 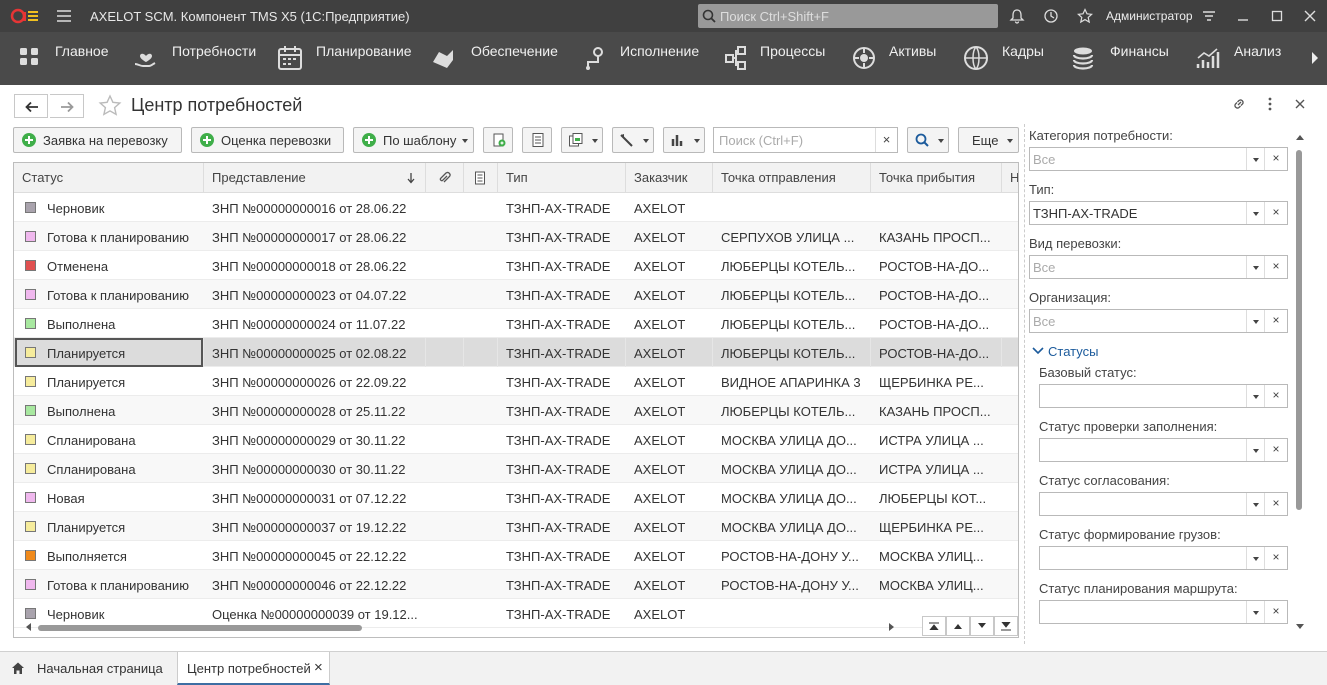 I want to click on bell-icon, so click(x=1017, y=16).